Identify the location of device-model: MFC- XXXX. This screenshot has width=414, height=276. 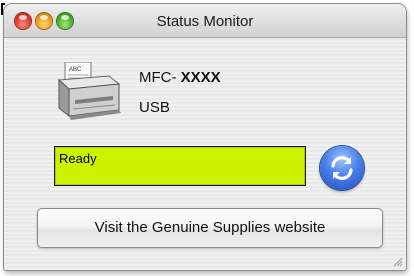
(180, 77).